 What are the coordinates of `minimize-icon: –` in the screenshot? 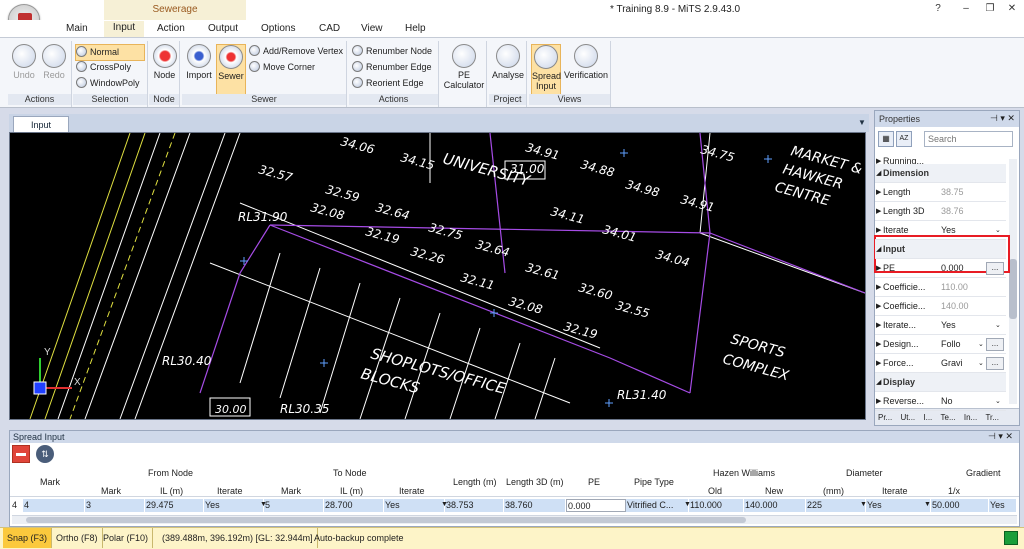 It's located at (966, 8).